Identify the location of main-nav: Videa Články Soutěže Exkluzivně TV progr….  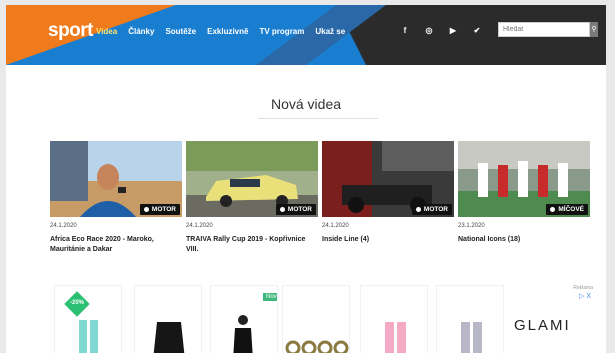
(226, 31).